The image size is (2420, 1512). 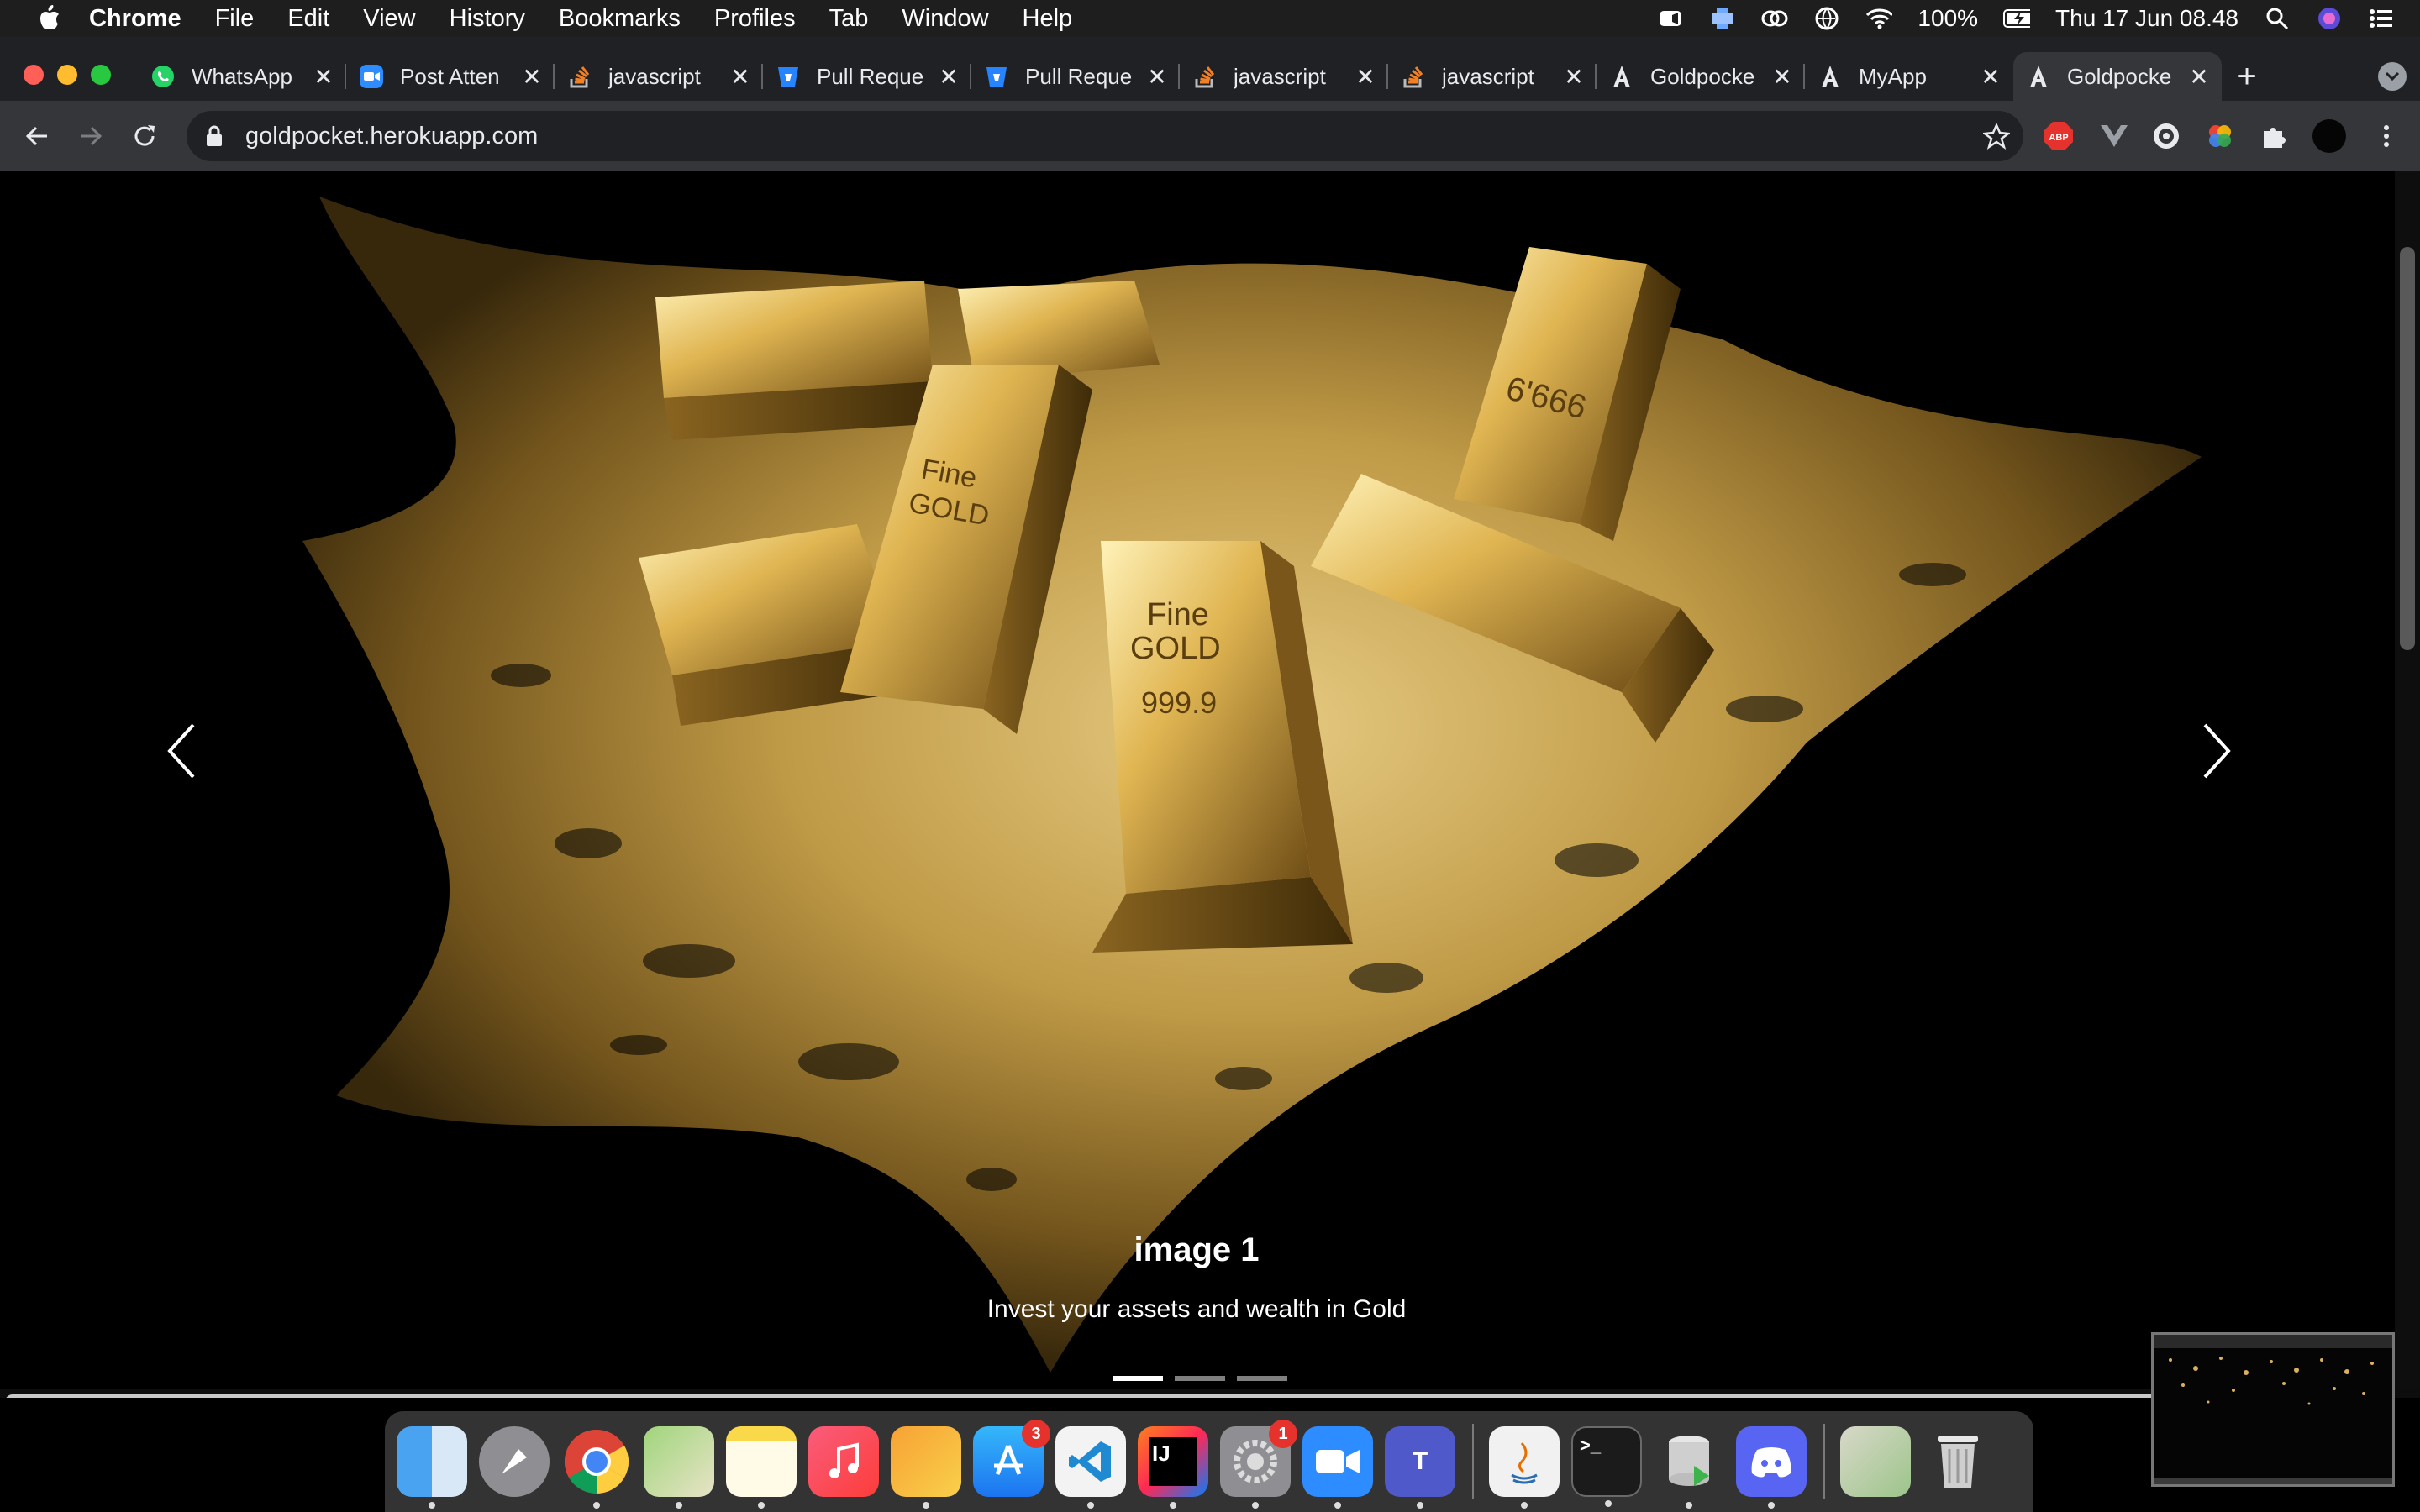 What do you see at coordinates (1420, 1461) in the screenshot?
I see `teams-logo-label: T` at bounding box center [1420, 1461].